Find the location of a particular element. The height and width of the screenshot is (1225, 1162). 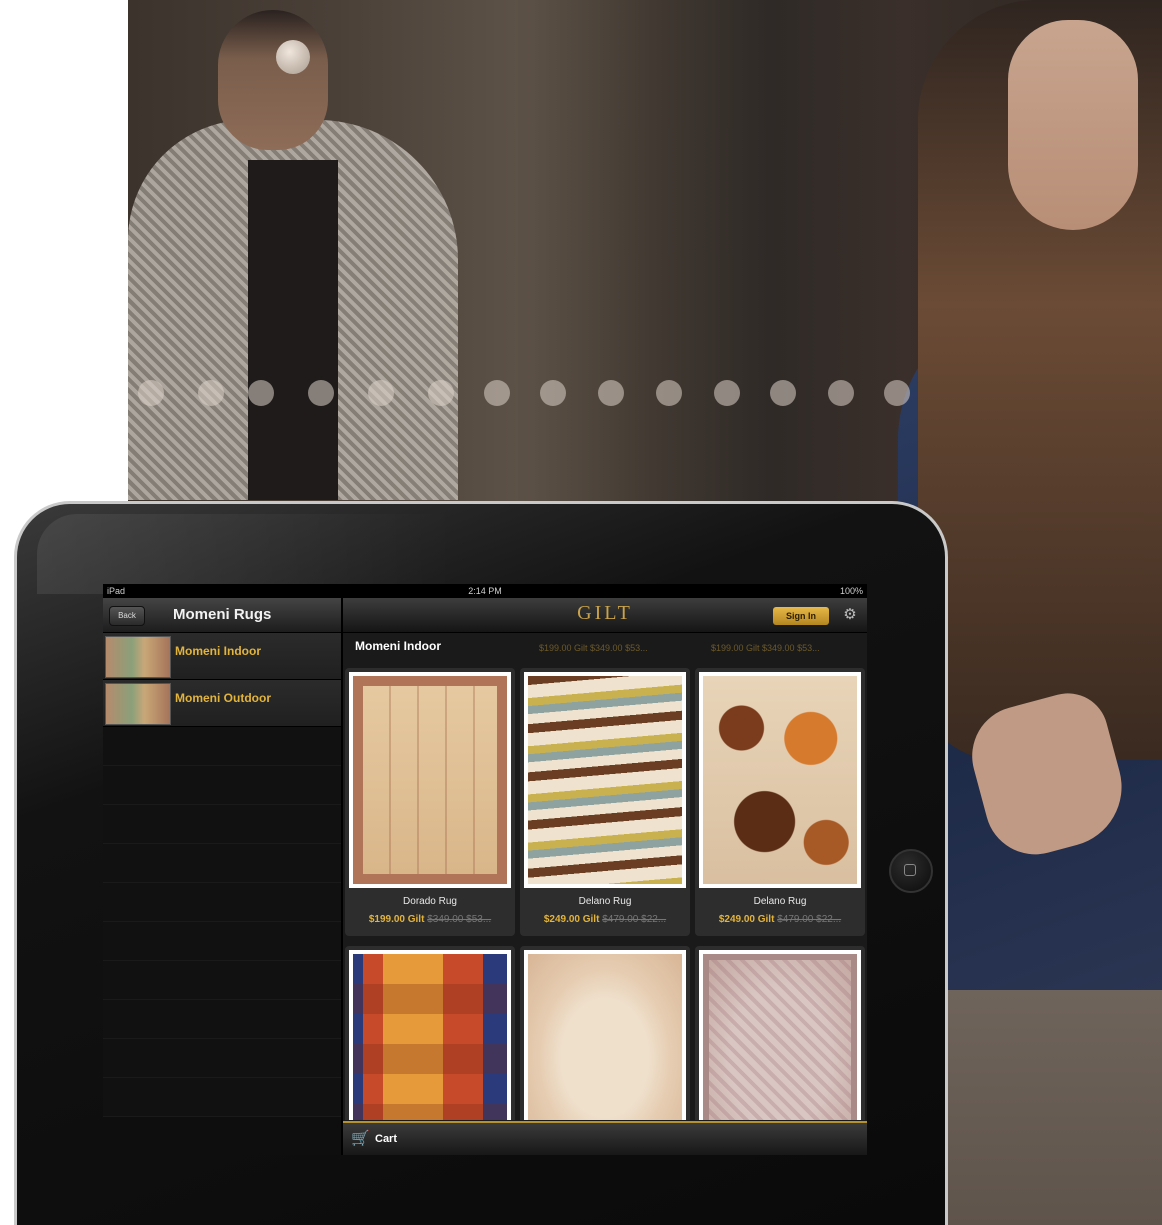

gilt-price: $199.00 Gilt is located at coordinates (396, 919).